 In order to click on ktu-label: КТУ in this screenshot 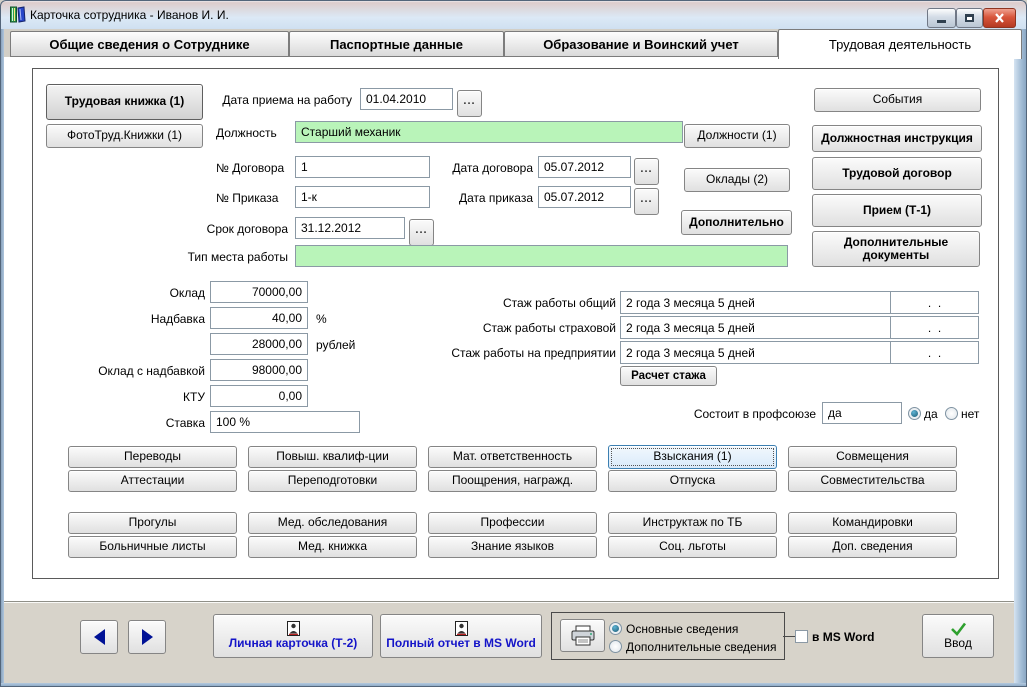, I will do `click(194, 397)`.